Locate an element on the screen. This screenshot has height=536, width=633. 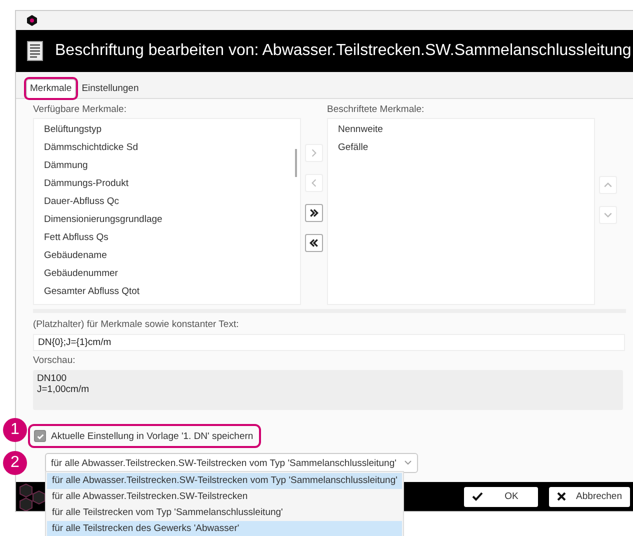
preview-label: Vorschau: is located at coordinates (54, 360).